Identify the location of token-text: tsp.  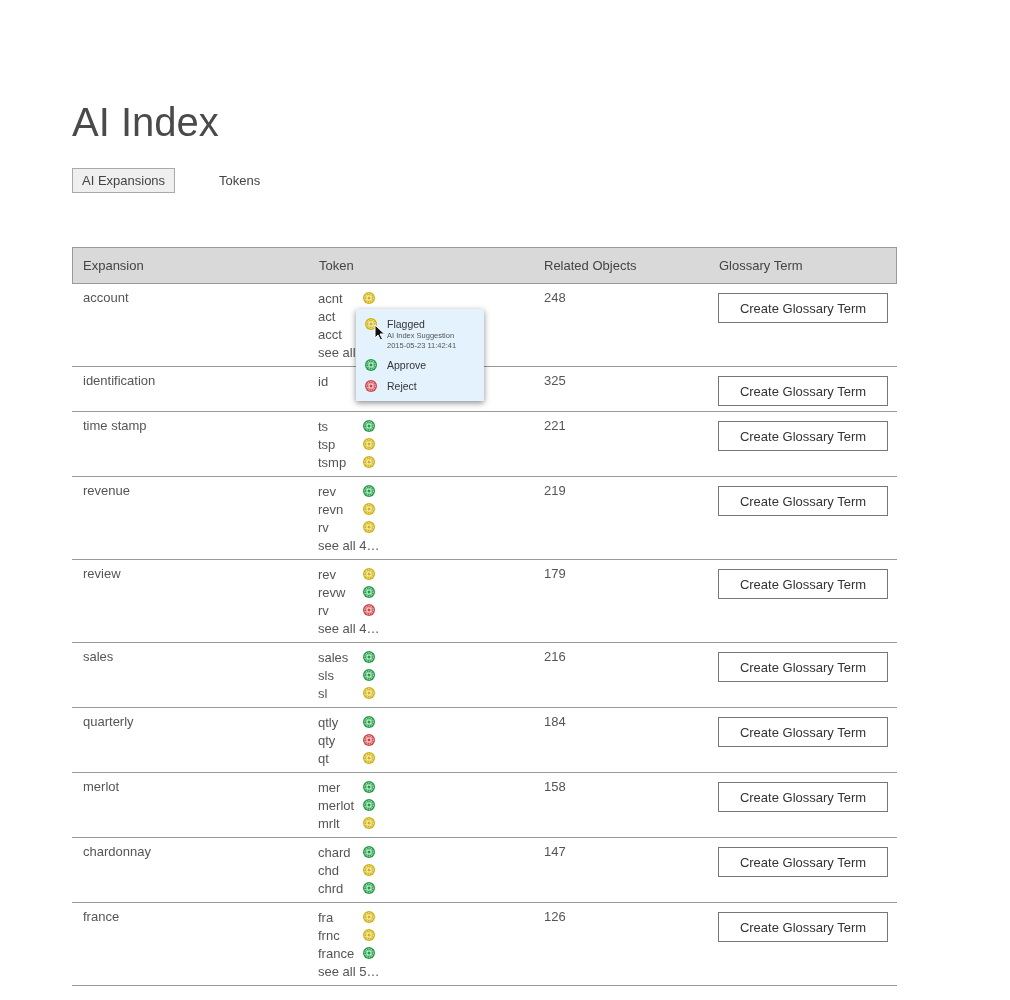
(327, 444).